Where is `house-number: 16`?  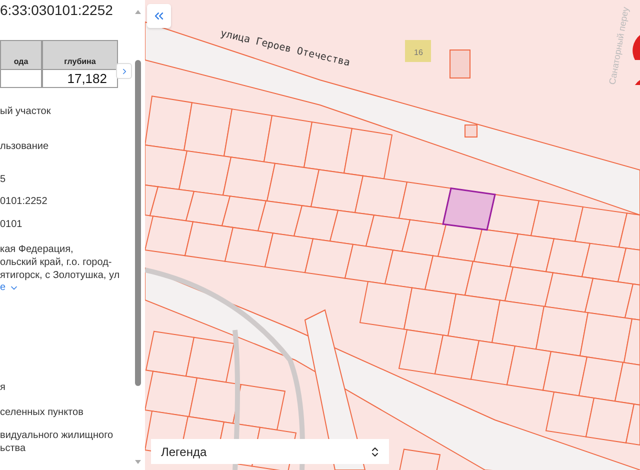
house-number: 16 is located at coordinates (418, 52).